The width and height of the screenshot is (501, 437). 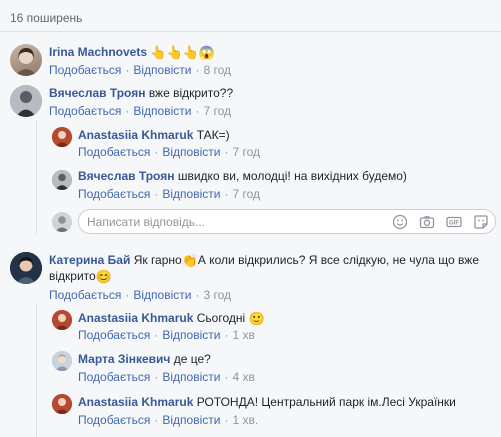 I want to click on reply-text: Сьогодні, so click(x=221, y=318).